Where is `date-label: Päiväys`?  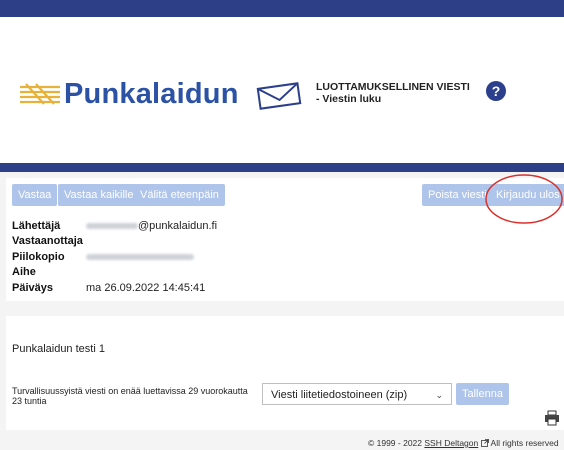
date-label: Päiväys is located at coordinates (32, 288).